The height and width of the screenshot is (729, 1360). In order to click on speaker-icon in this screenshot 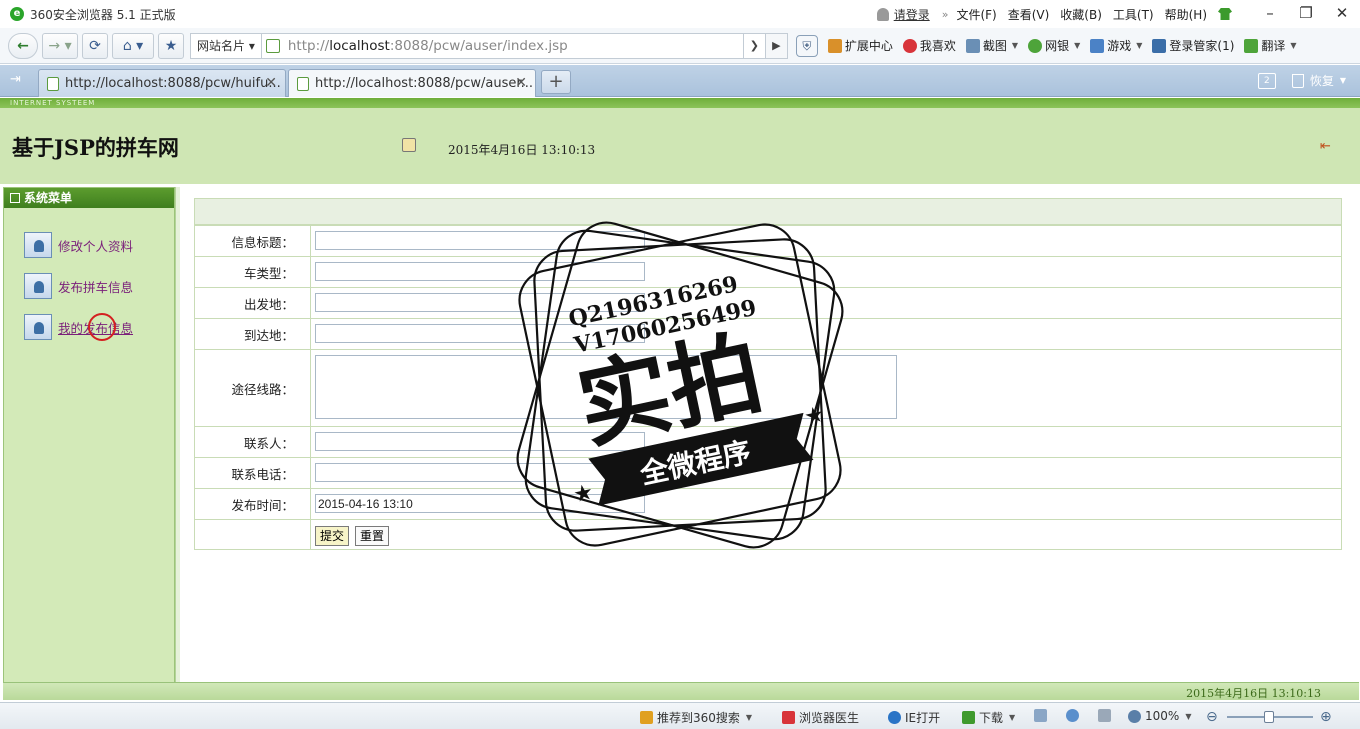, I will do `click(1106, 715)`.